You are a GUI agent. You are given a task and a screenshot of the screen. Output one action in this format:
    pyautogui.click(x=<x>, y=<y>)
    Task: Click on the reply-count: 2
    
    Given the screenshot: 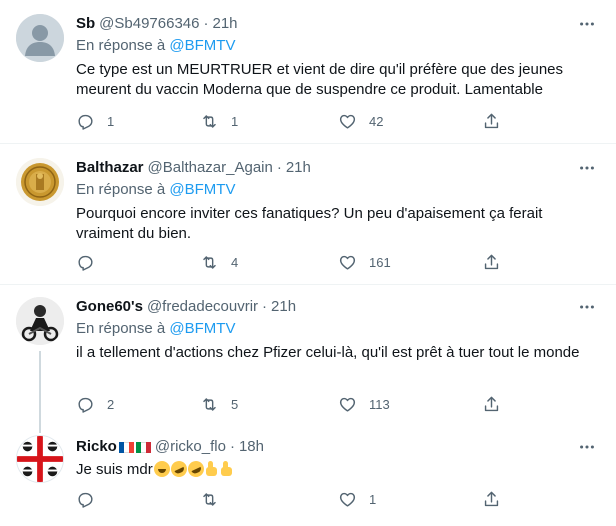 What is the action you would take?
    pyautogui.click(x=111, y=404)
    